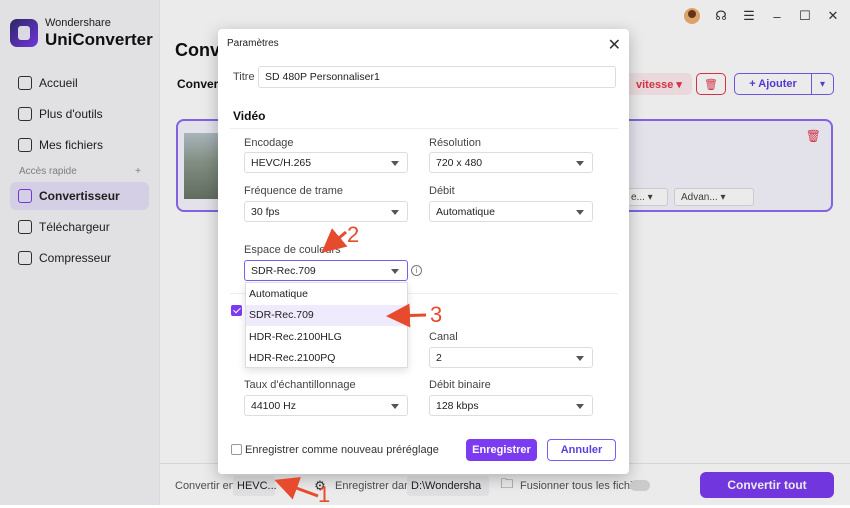  What do you see at coordinates (292, 250) in the screenshot?
I see `colorspace-label: Espace de couleurs` at bounding box center [292, 250].